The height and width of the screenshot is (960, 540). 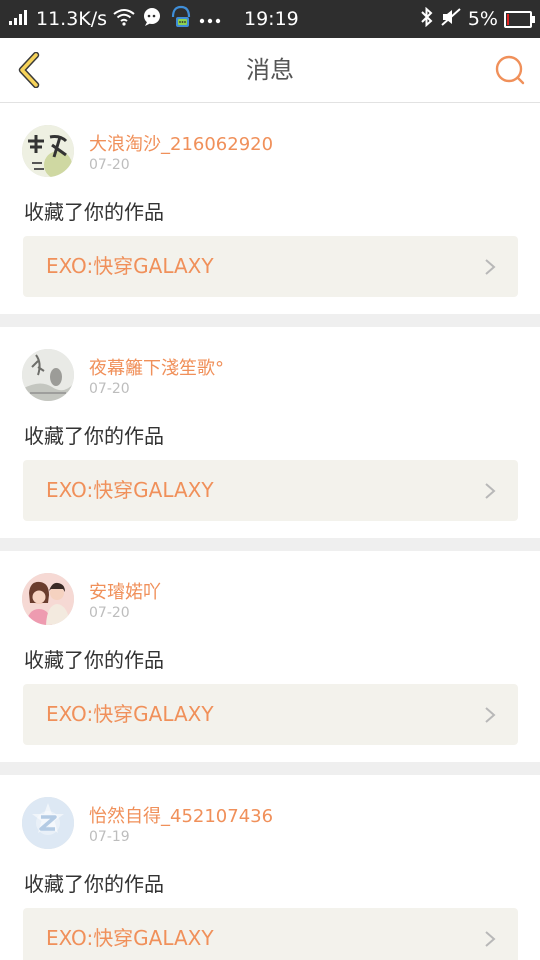 I want to click on status-bar: 11.3K/s 19:19 5%, so click(x=270, y=19).